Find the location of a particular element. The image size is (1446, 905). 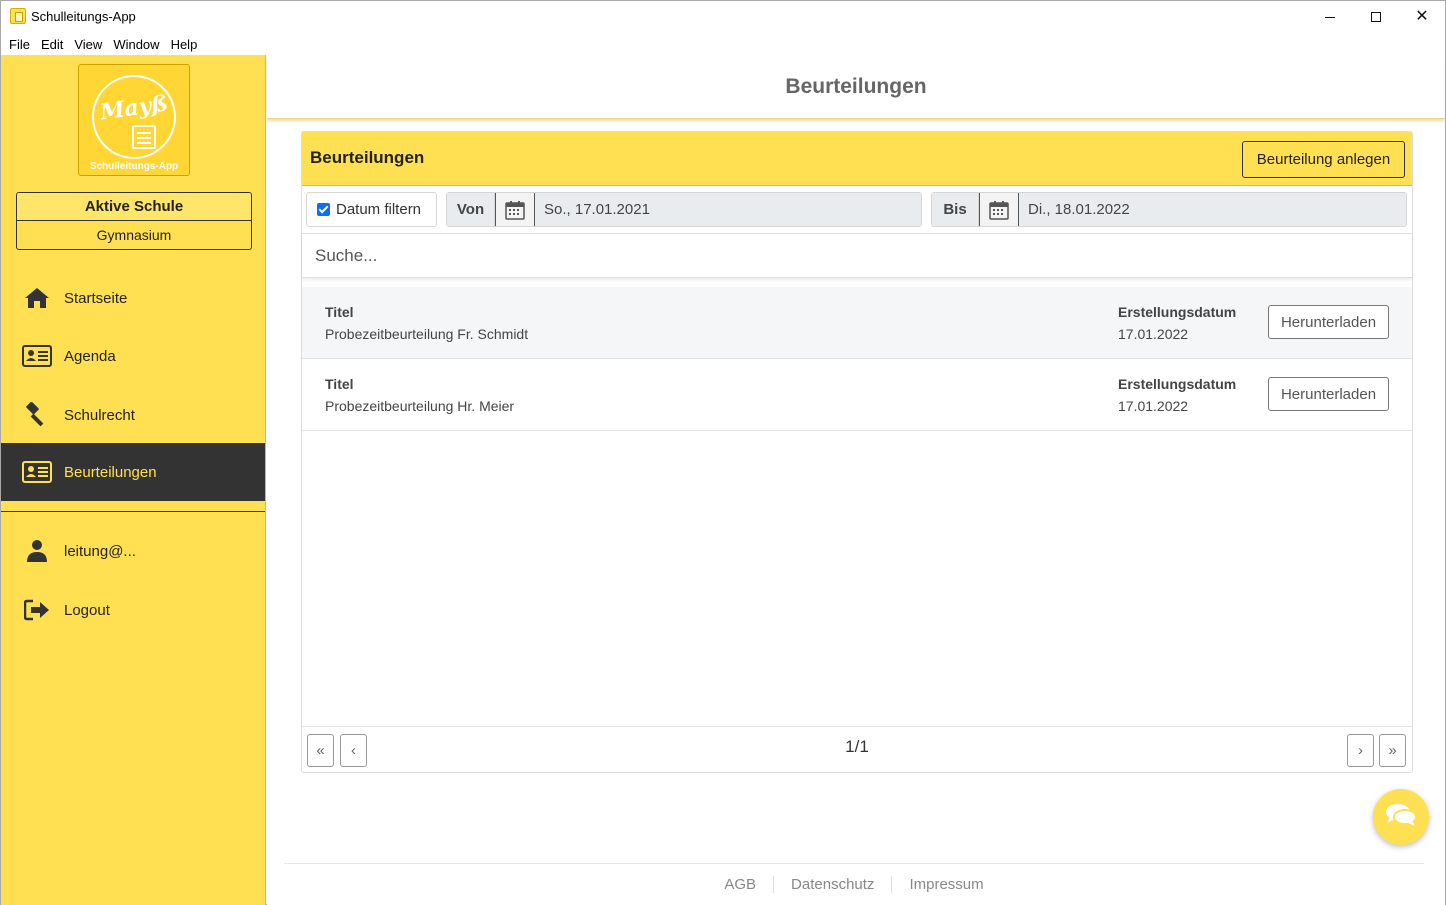

last-page-button: » is located at coordinates (1392, 750).